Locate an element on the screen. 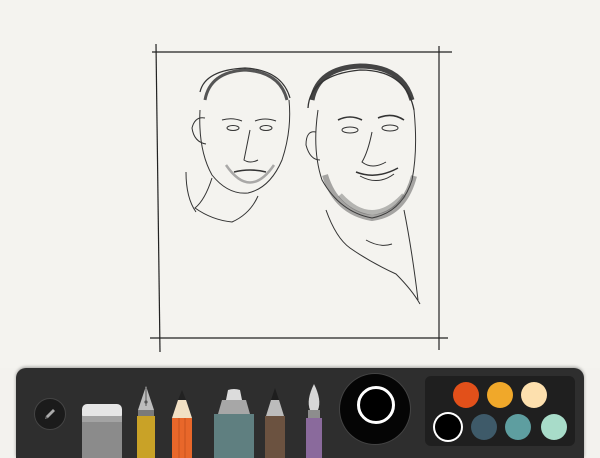  swatch-orange is located at coordinates (466, 395).